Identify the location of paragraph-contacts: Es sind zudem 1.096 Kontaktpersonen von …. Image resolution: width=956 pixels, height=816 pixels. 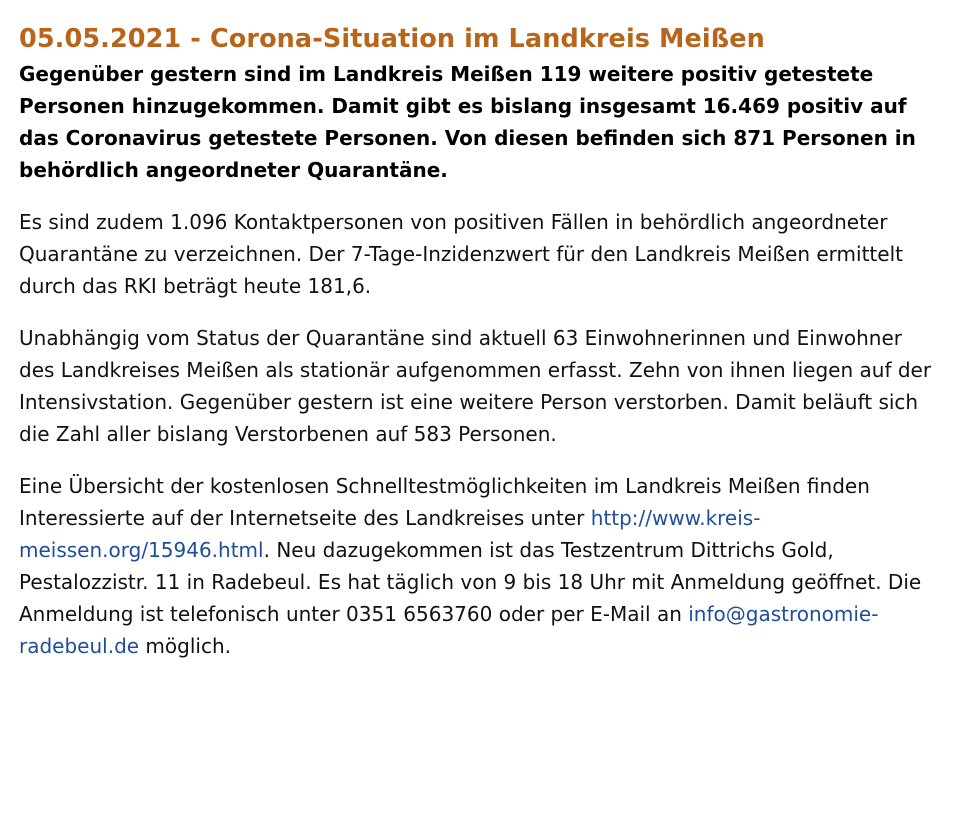
(461, 254).